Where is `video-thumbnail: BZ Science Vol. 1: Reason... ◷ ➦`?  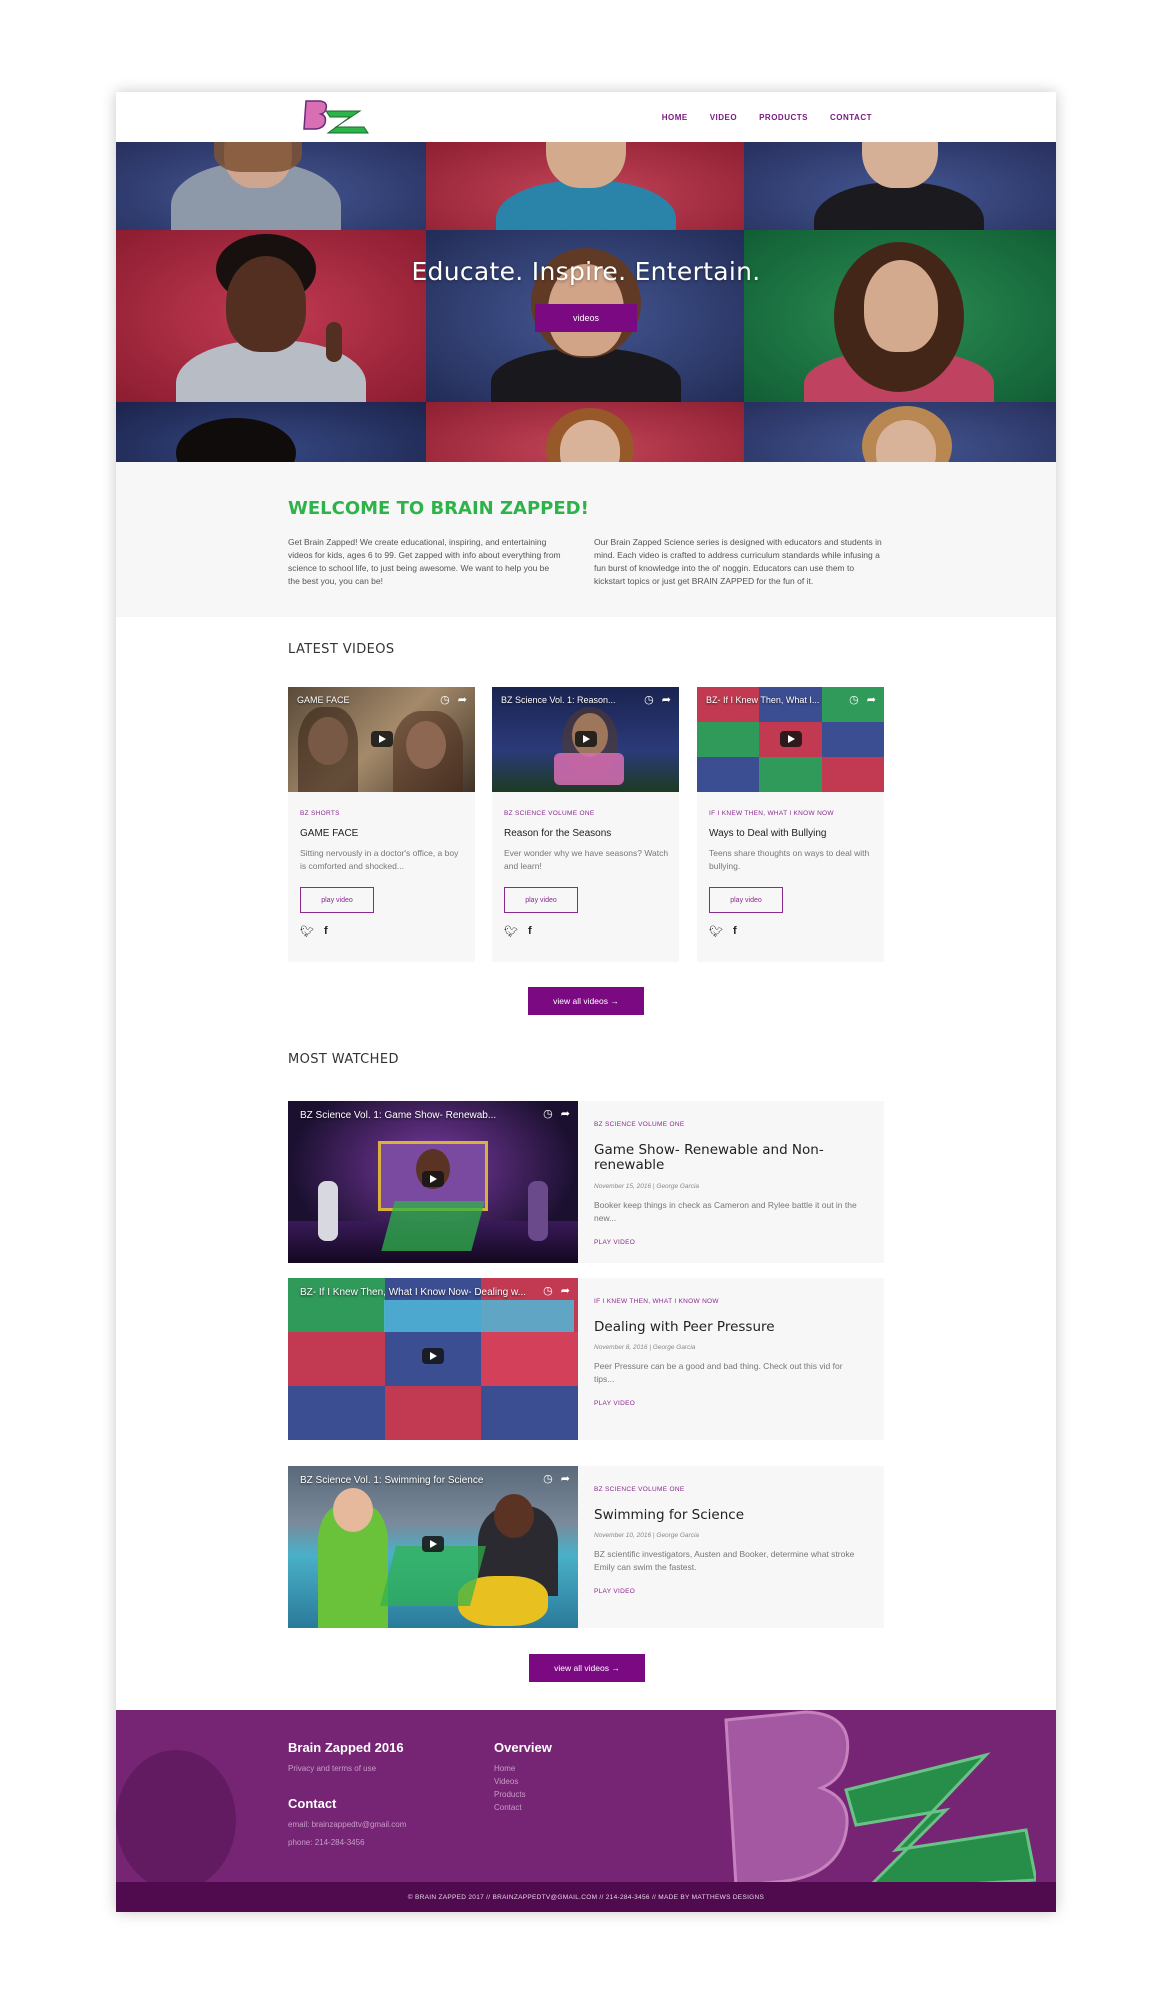
video-thumbnail: BZ Science Vol. 1: Reason... ◷ ➦ is located at coordinates (585, 739).